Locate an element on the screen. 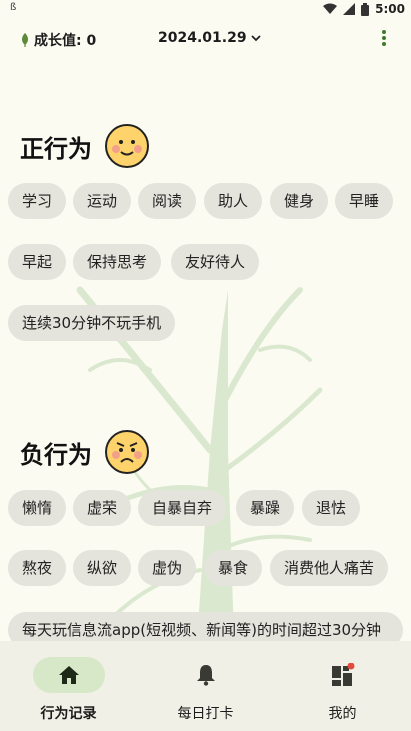 The width and height of the screenshot is (411, 731). nav-active-indicator is located at coordinates (68, 675).